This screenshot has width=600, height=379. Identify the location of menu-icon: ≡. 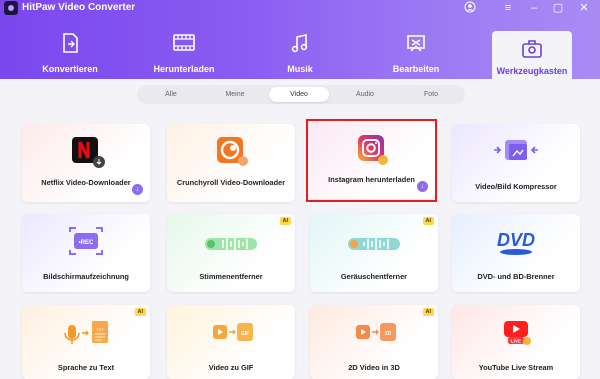
(508, 8).